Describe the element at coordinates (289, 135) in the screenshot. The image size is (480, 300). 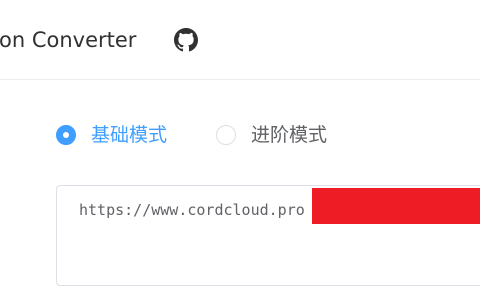
I see `radio-advanced-mode-label: 进阶模式` at that location.